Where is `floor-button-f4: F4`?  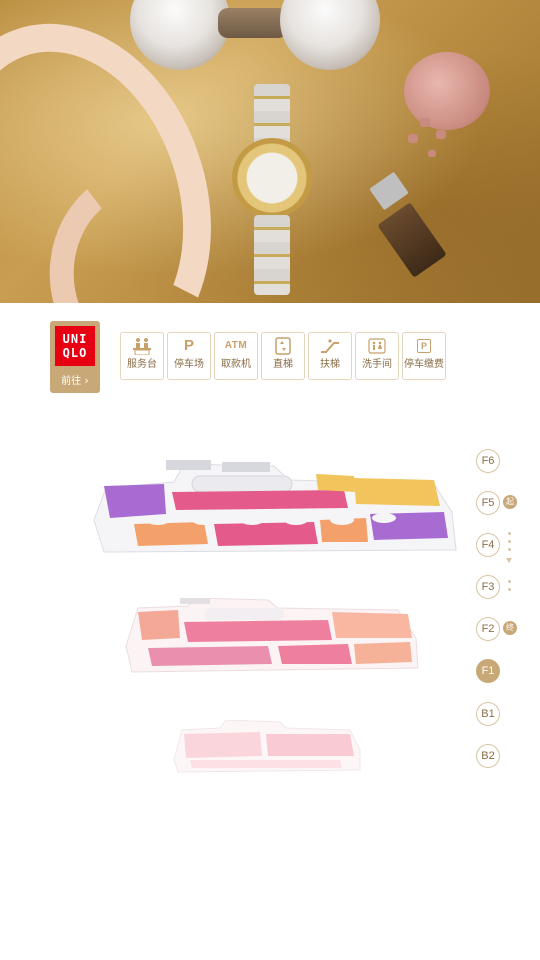
floor-button-f4: F4 is located at coordinates (488, 545).